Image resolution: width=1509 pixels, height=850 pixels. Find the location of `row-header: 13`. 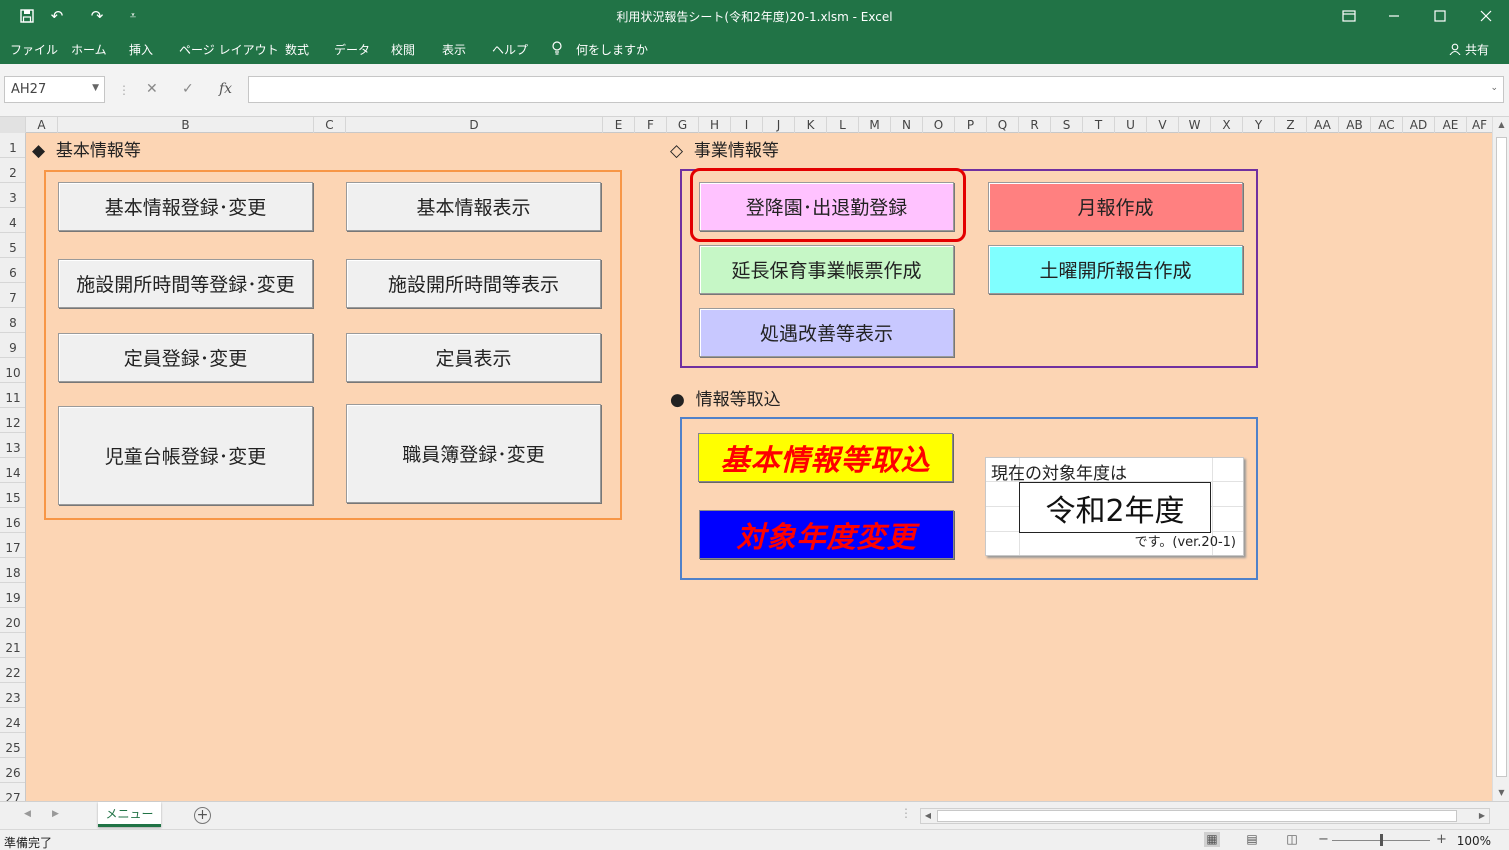

row-header: 13 is located at coordinates (12, 445).